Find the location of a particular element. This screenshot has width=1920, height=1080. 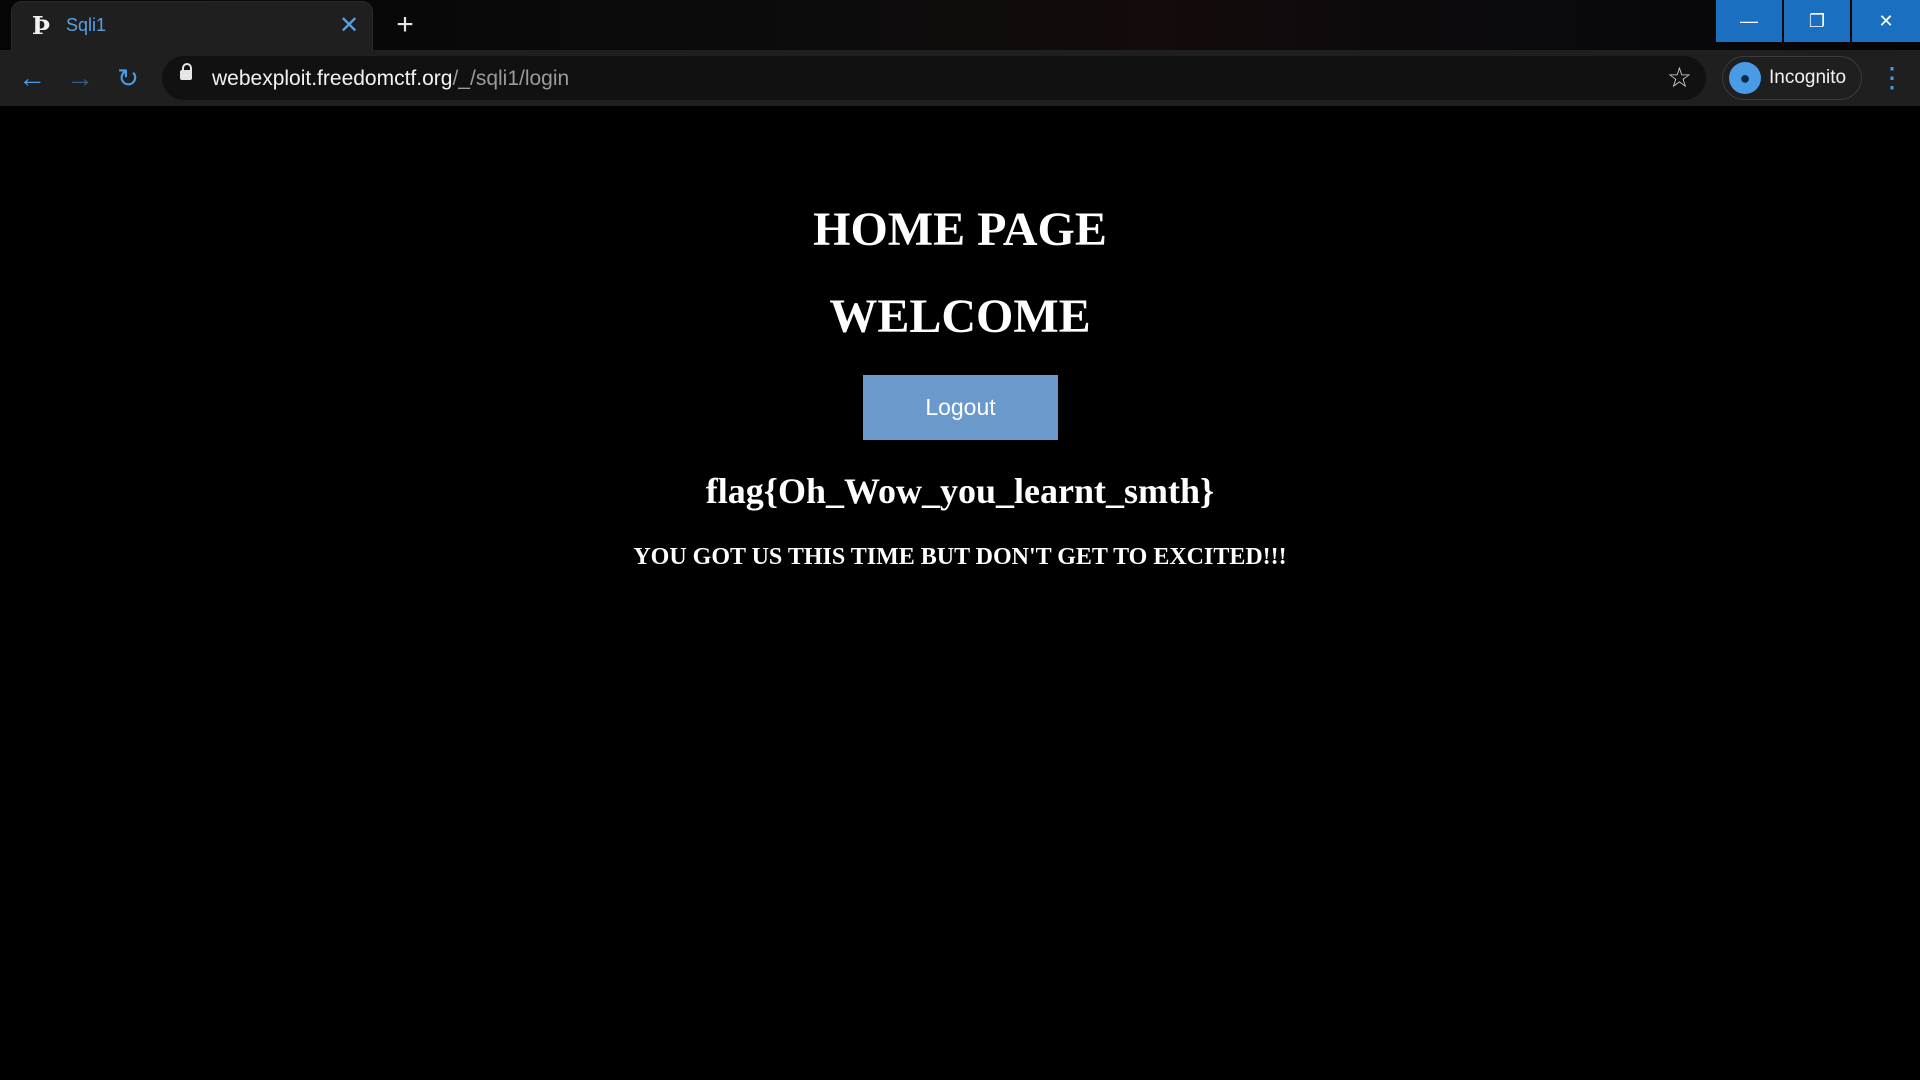

incognito-label: Incognito is located at coordinates (1808, 77).